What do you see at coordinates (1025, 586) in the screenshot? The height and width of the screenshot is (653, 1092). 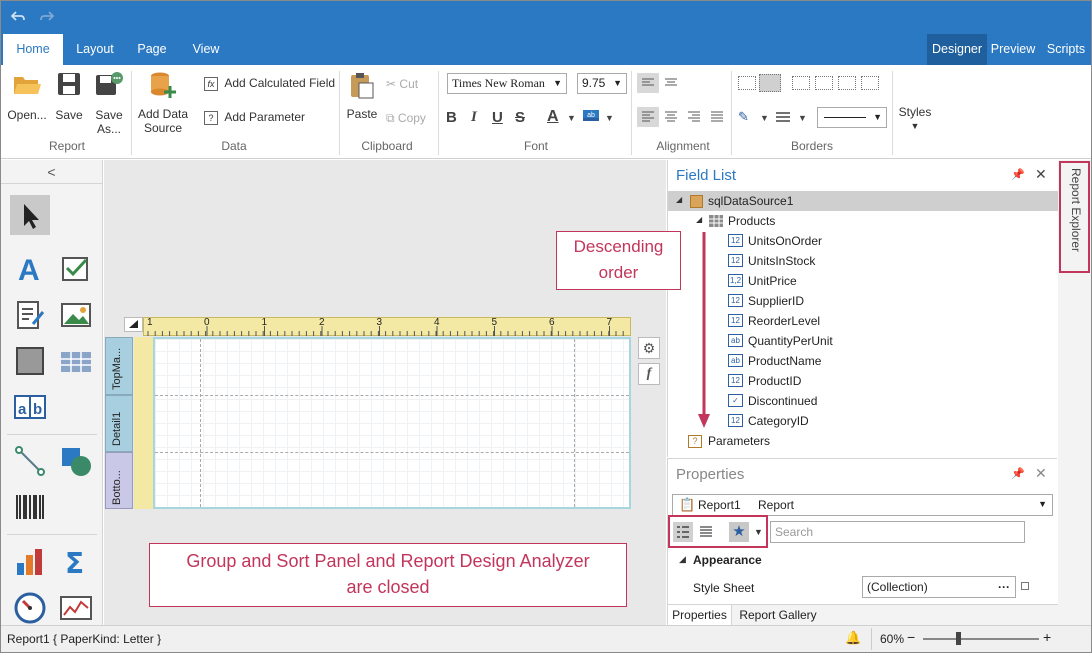 I see `reset-checkbox` at bounding box center [1025, 586].